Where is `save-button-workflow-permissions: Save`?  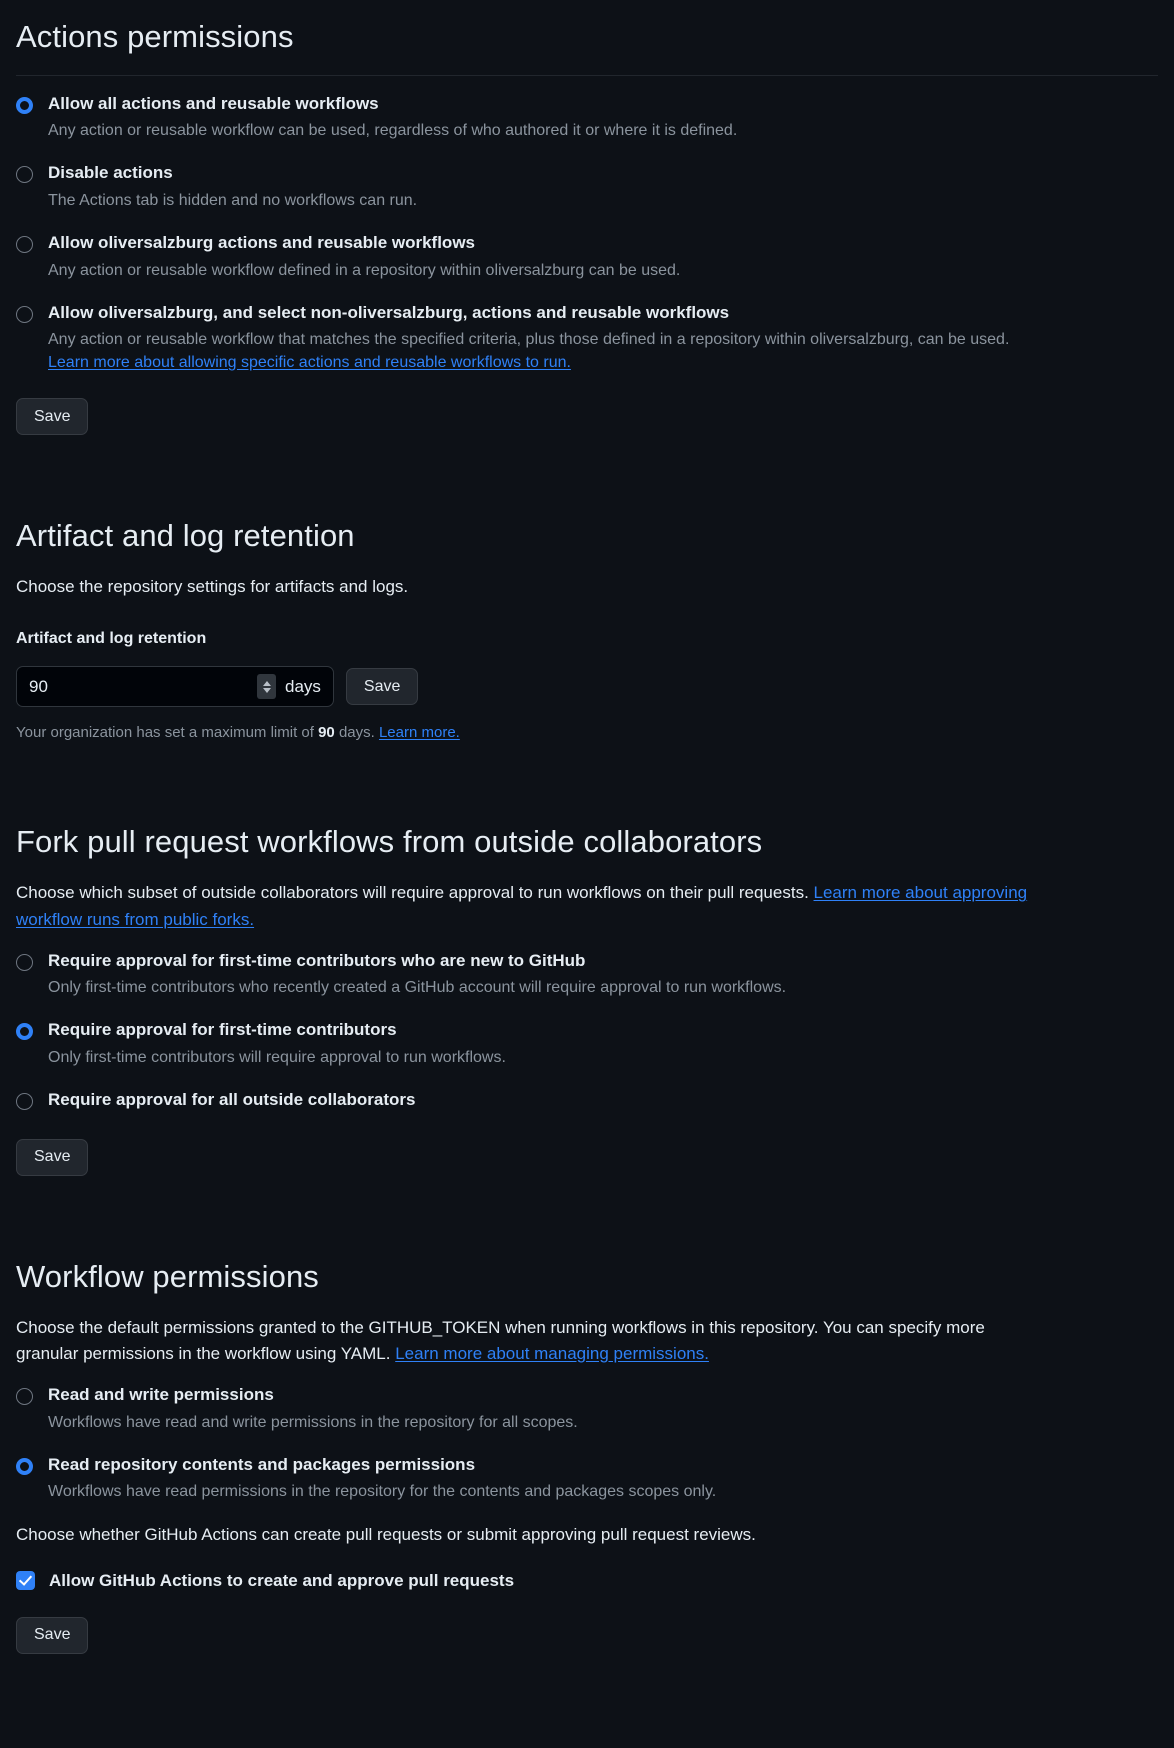
save-button-workflow-permissions: Save is located at coordinates (52, 1635).